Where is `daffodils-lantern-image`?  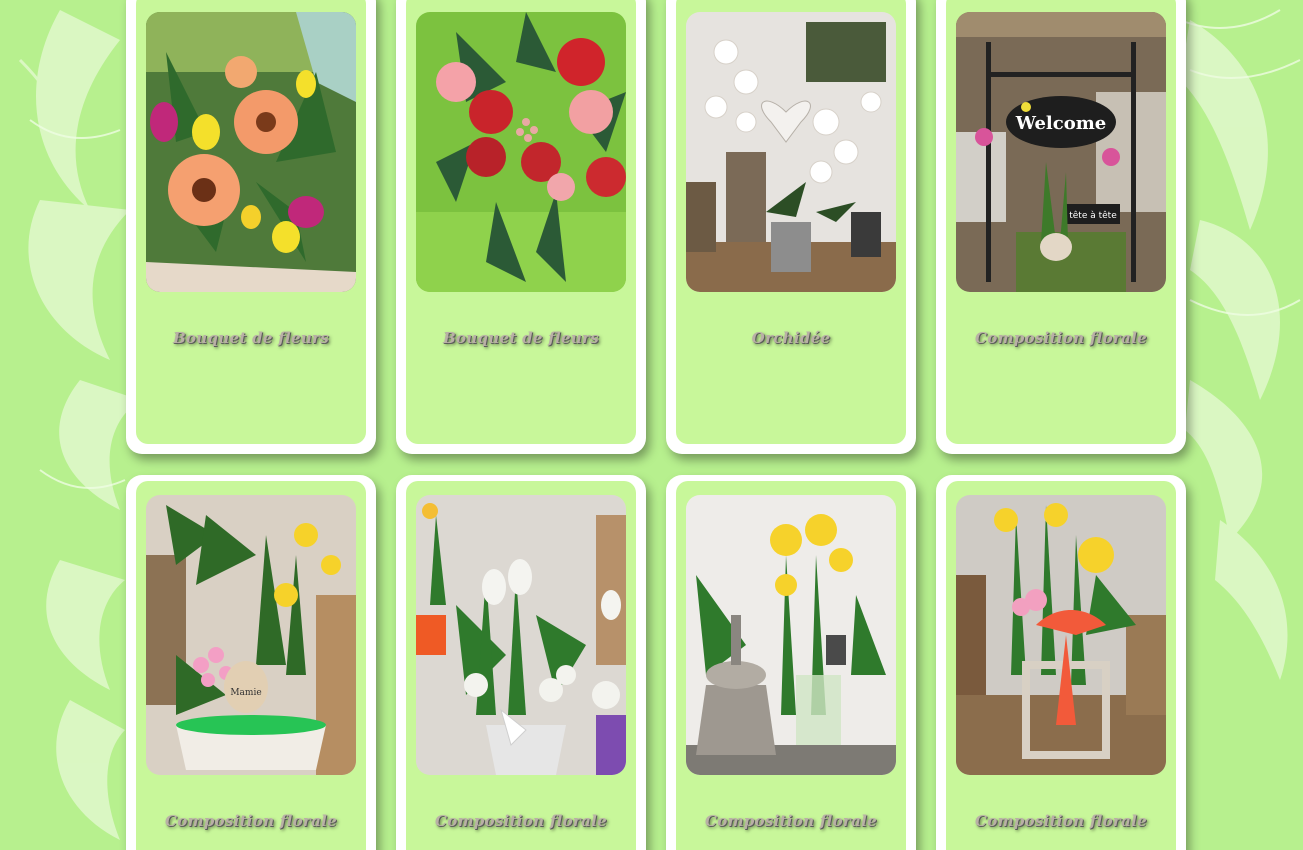 daffodils-lantern-image is located at coordinates (791, 635).